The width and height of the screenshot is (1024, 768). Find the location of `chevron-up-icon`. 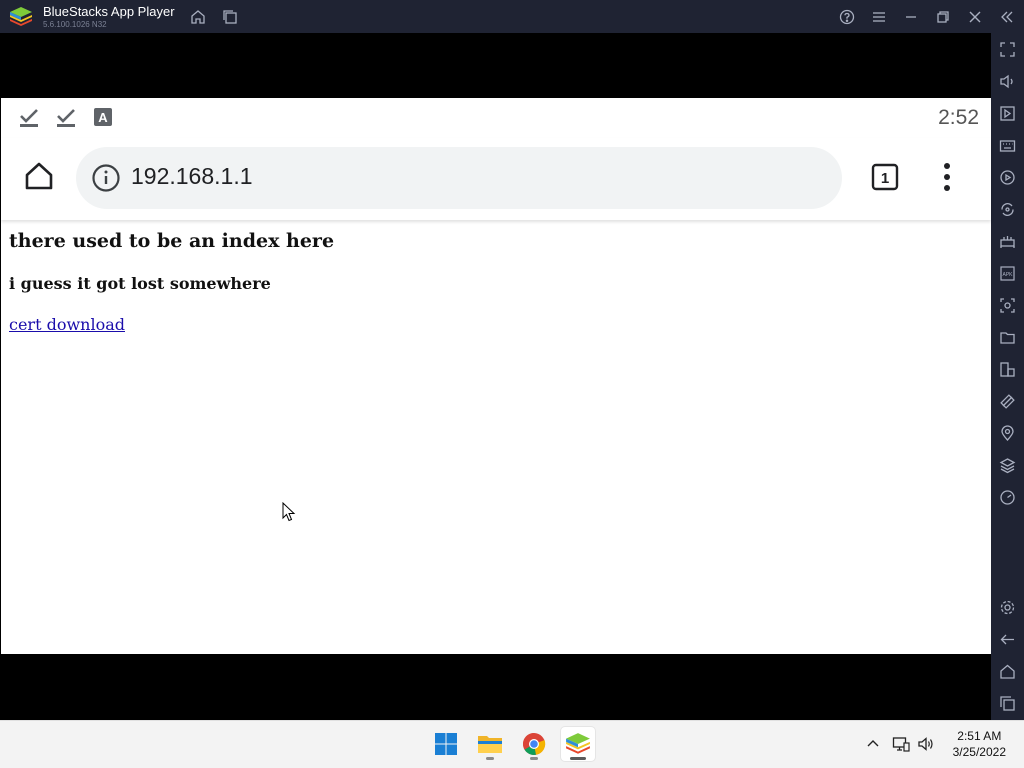

chevron-up-icon is located at coordinates (873, 744).